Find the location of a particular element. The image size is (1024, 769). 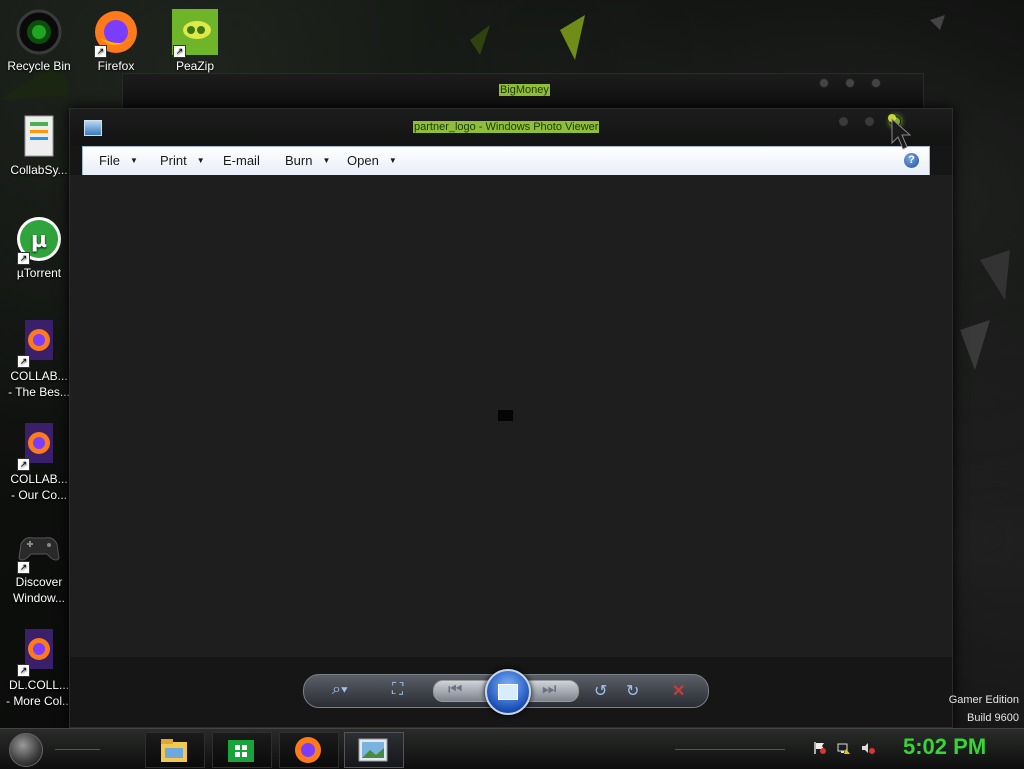

close-button is located at coordinates (876, 83).